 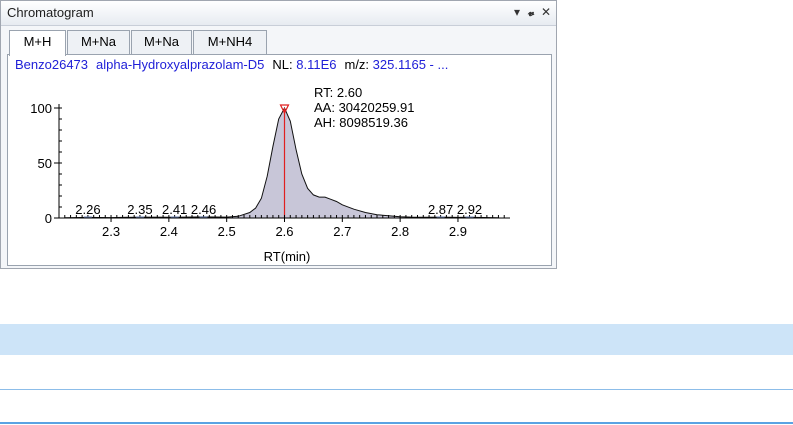 What do you see at coordinates (37, 43) in the screenshot?
I see `tab-m-h: M+H` at bounding box center [37, 43].